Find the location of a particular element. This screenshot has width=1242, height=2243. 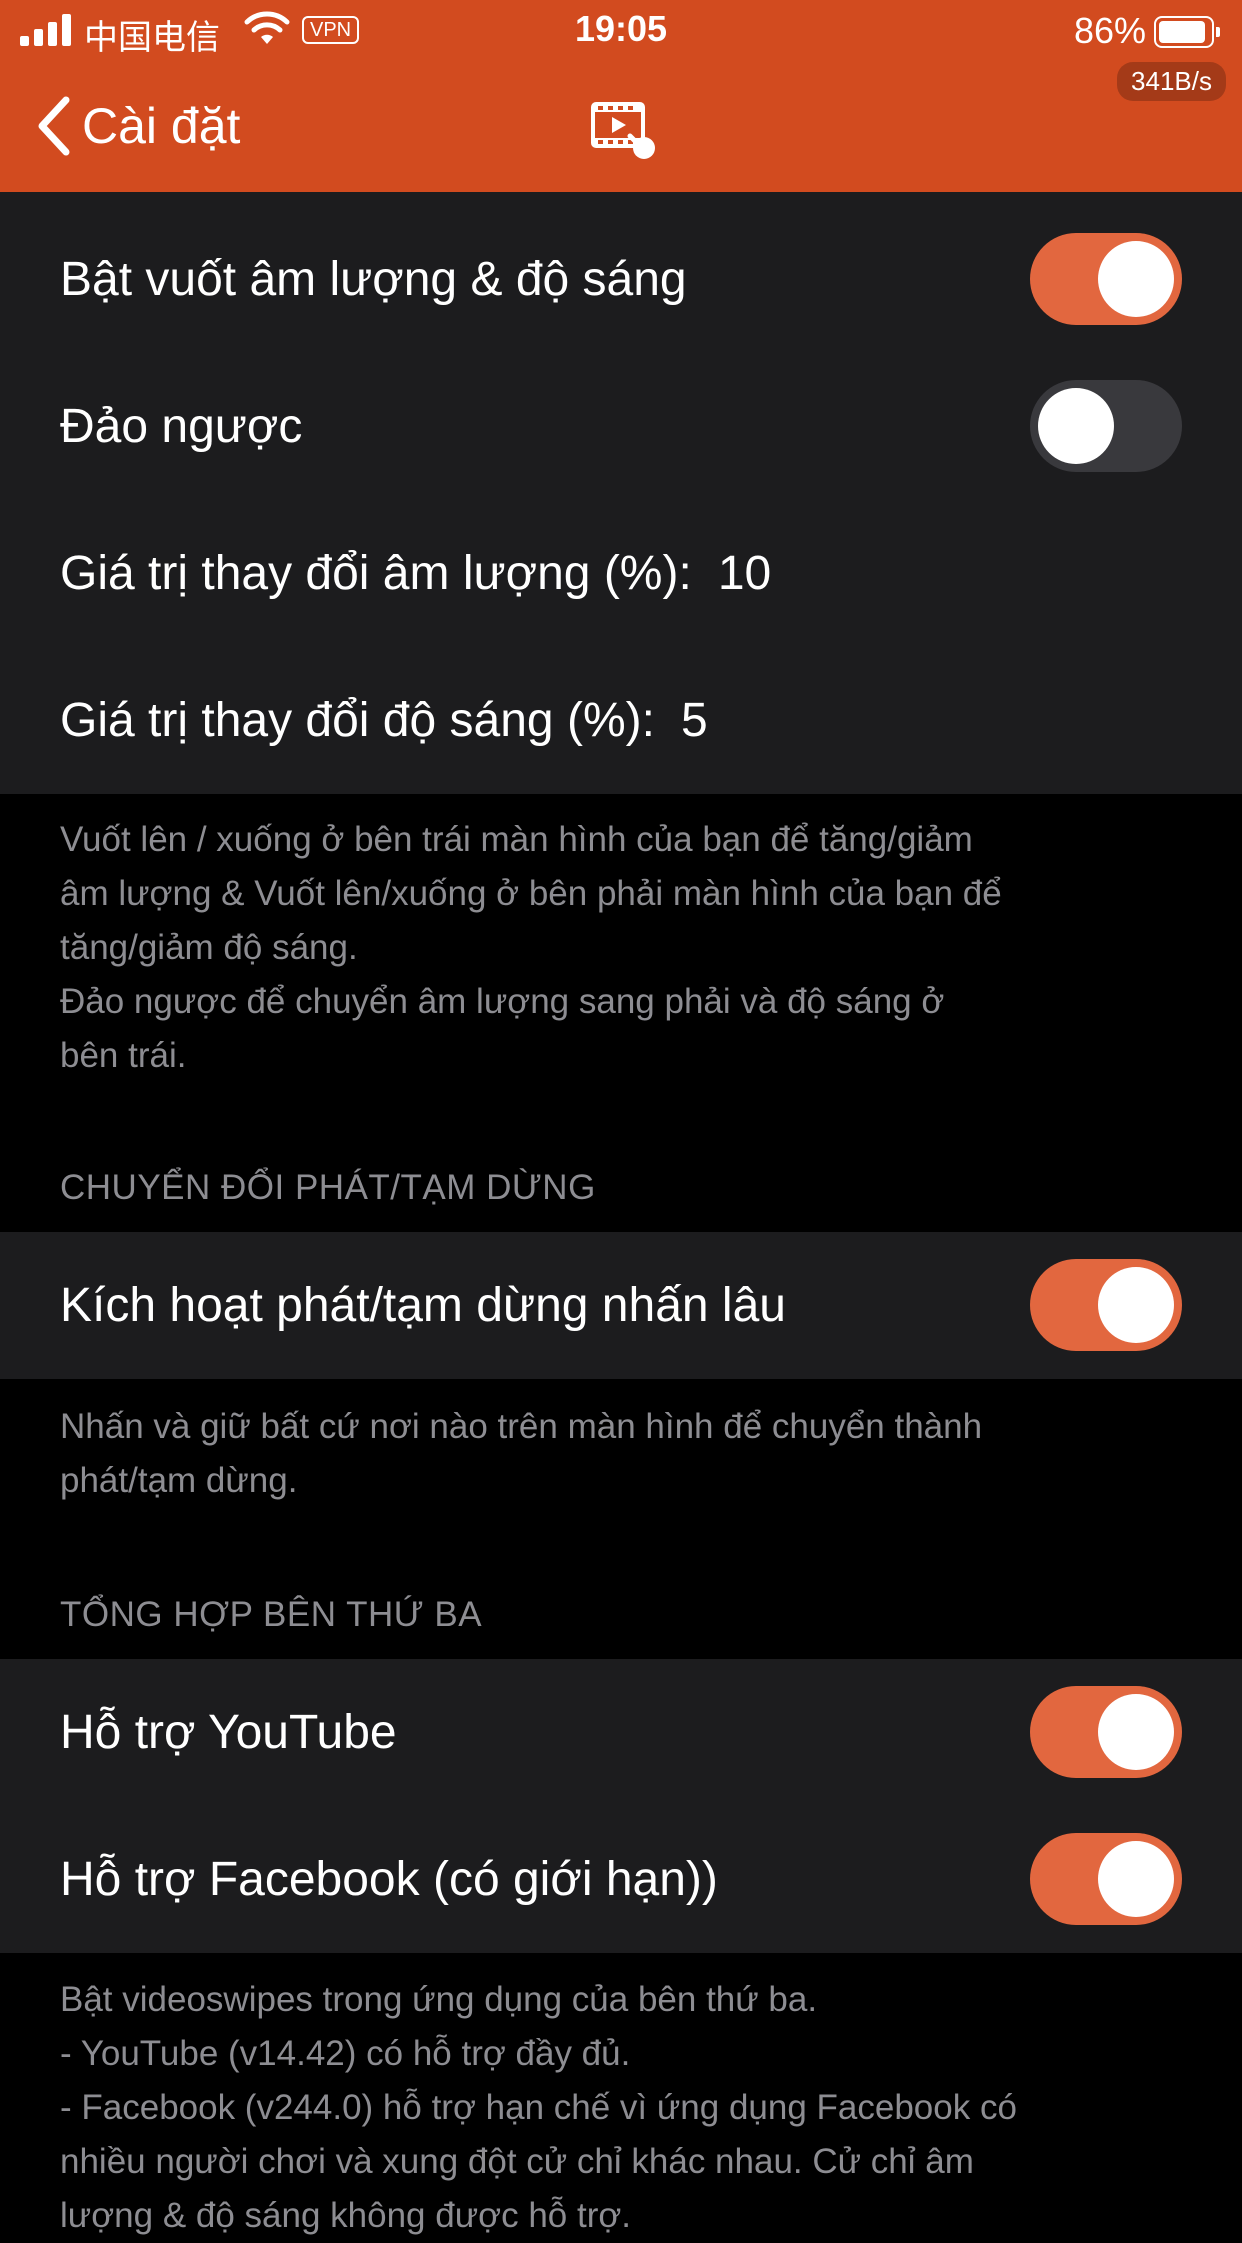

network-speed-badge: 341B/s is located at coordinates (1171, 81).